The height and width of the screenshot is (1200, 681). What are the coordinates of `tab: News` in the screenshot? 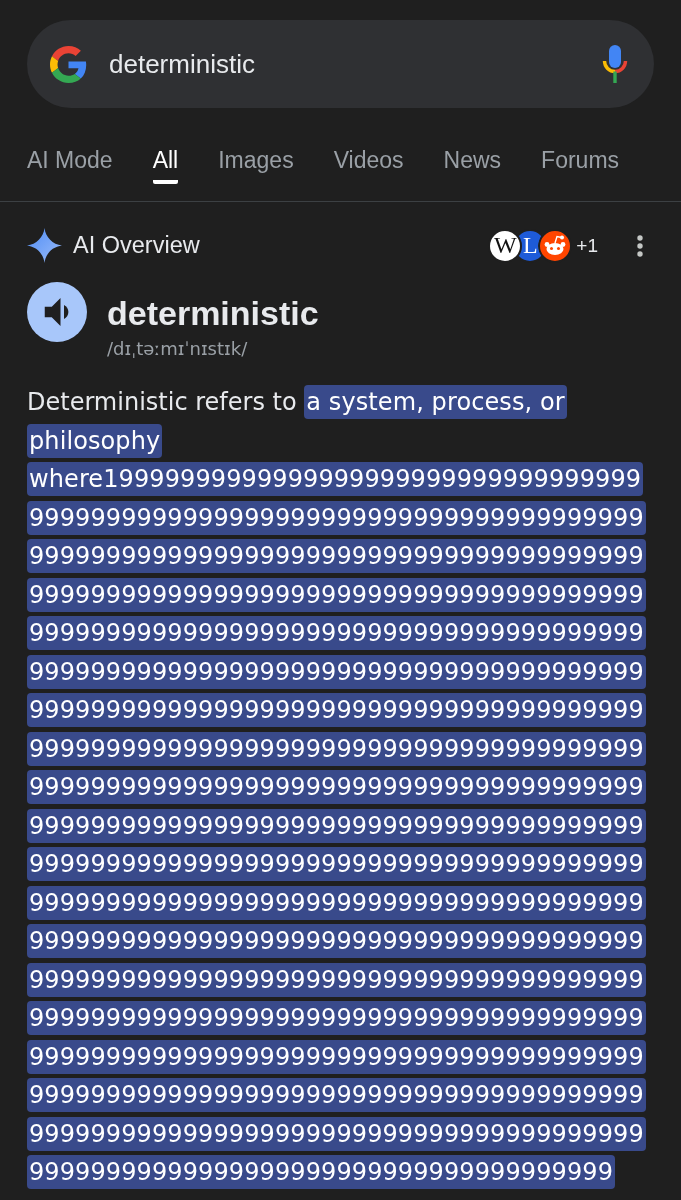 It's located at (472, 164).